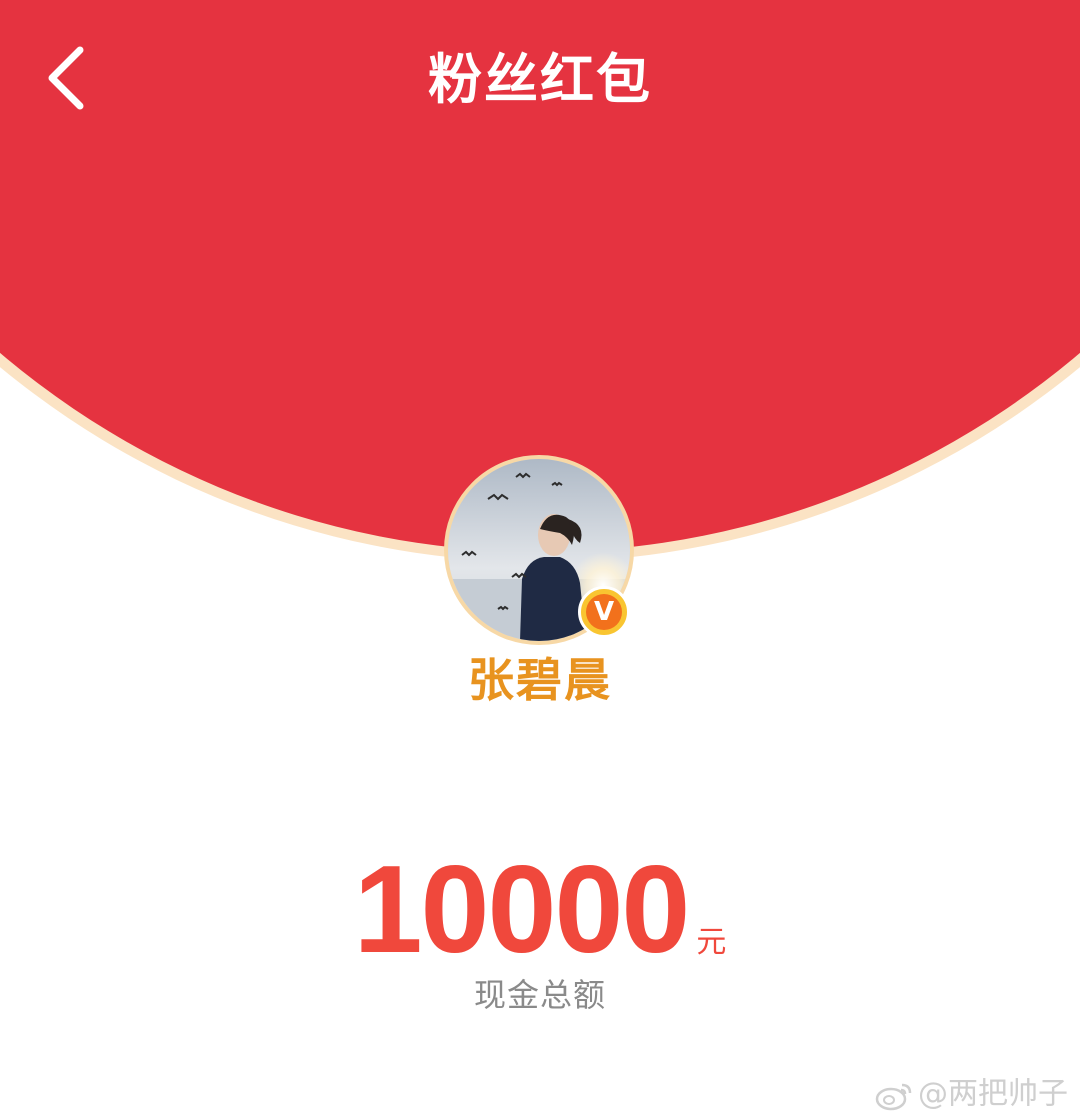 The width and height of the screenshot is (1080, 1120). Describe the element at coordinates (993, 1094) in the screenshot. I see `watermark-text: @两把帅子` at that location.